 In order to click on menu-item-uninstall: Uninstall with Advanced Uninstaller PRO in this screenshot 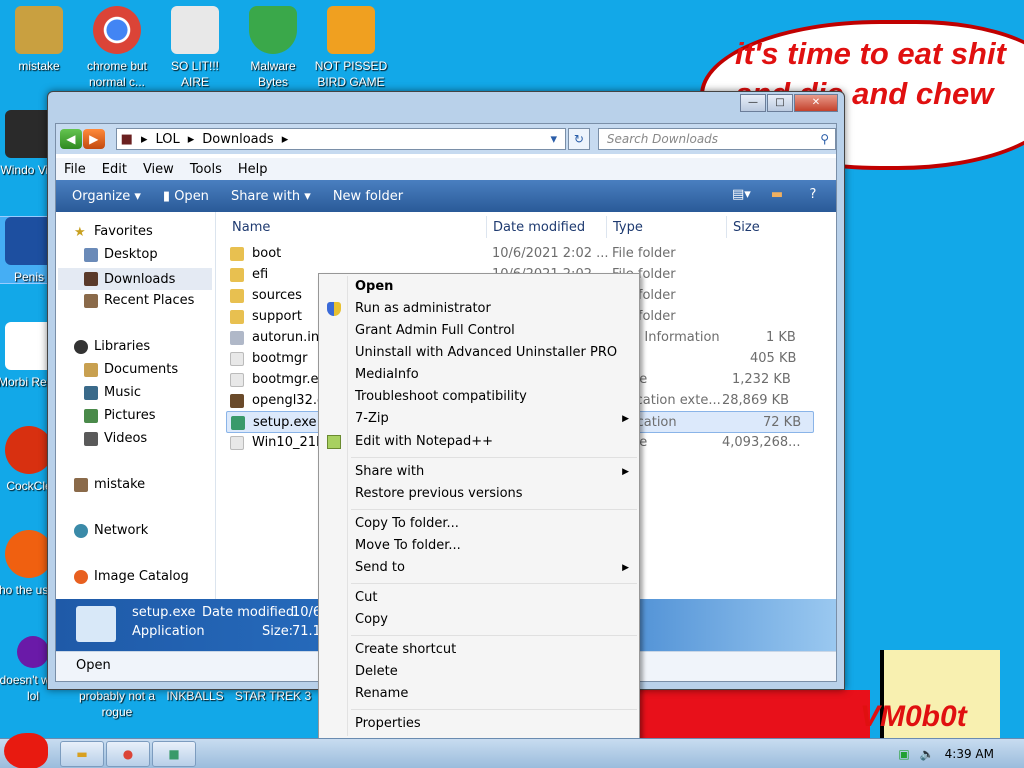, I will do `click(479, 353)`.